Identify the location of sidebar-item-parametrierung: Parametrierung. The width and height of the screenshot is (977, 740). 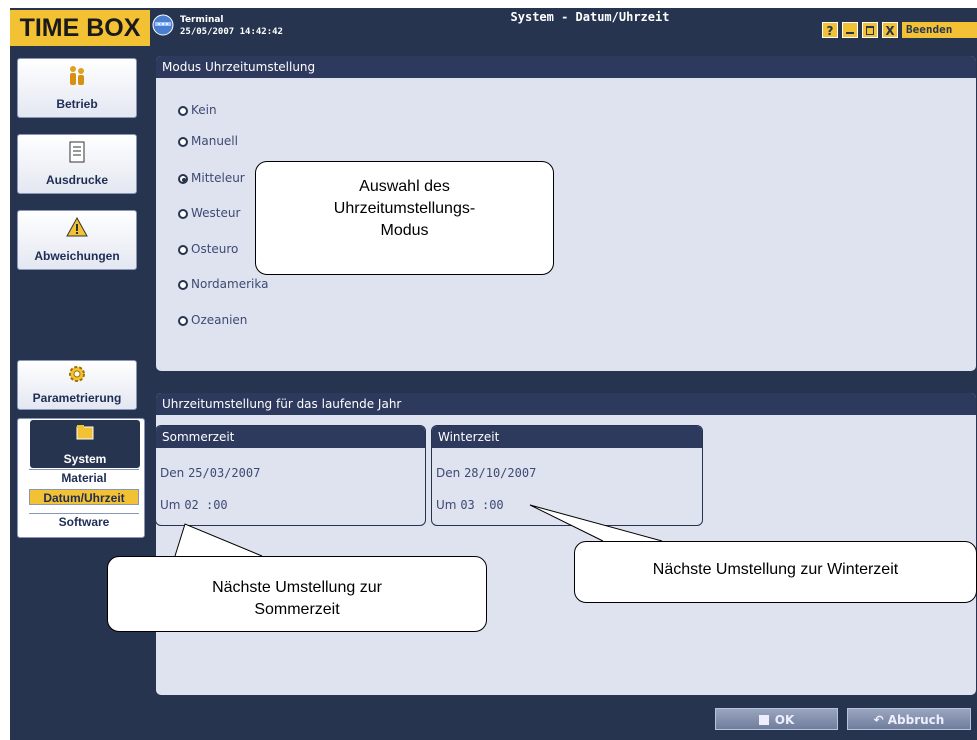
(77, 385).